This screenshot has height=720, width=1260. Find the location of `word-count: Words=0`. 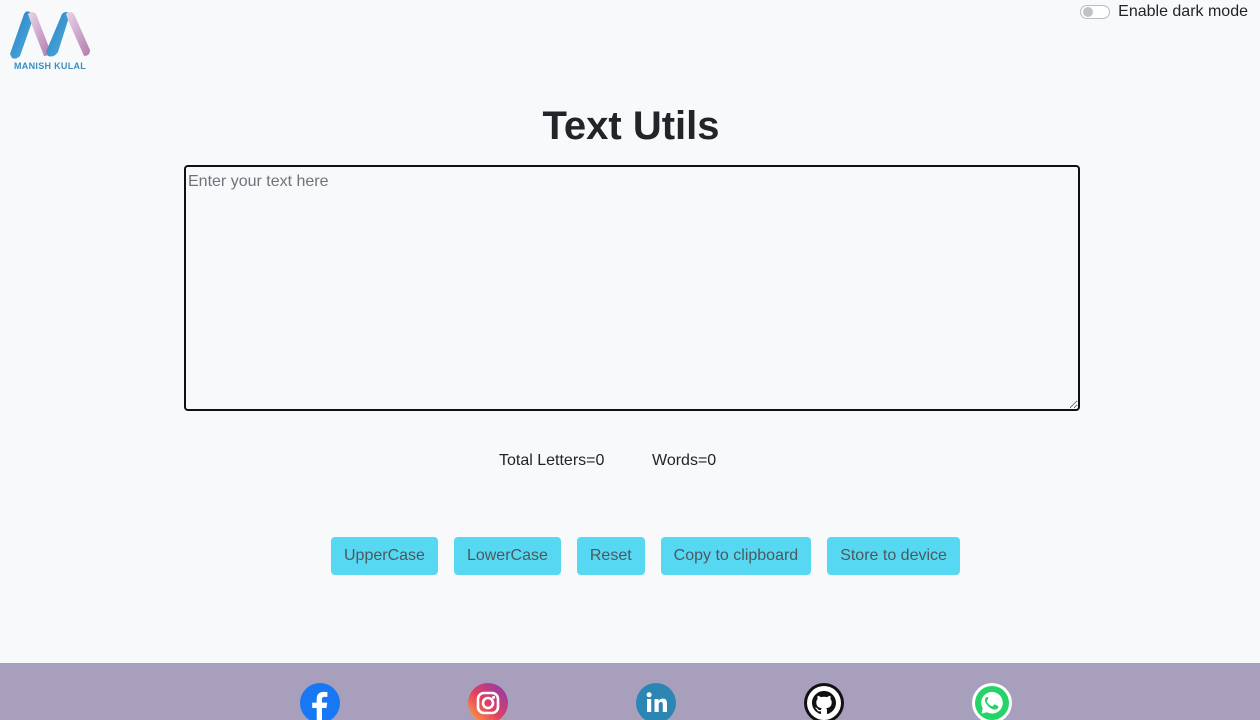

word-count: Words=0 is located at coordinates (684, 460).